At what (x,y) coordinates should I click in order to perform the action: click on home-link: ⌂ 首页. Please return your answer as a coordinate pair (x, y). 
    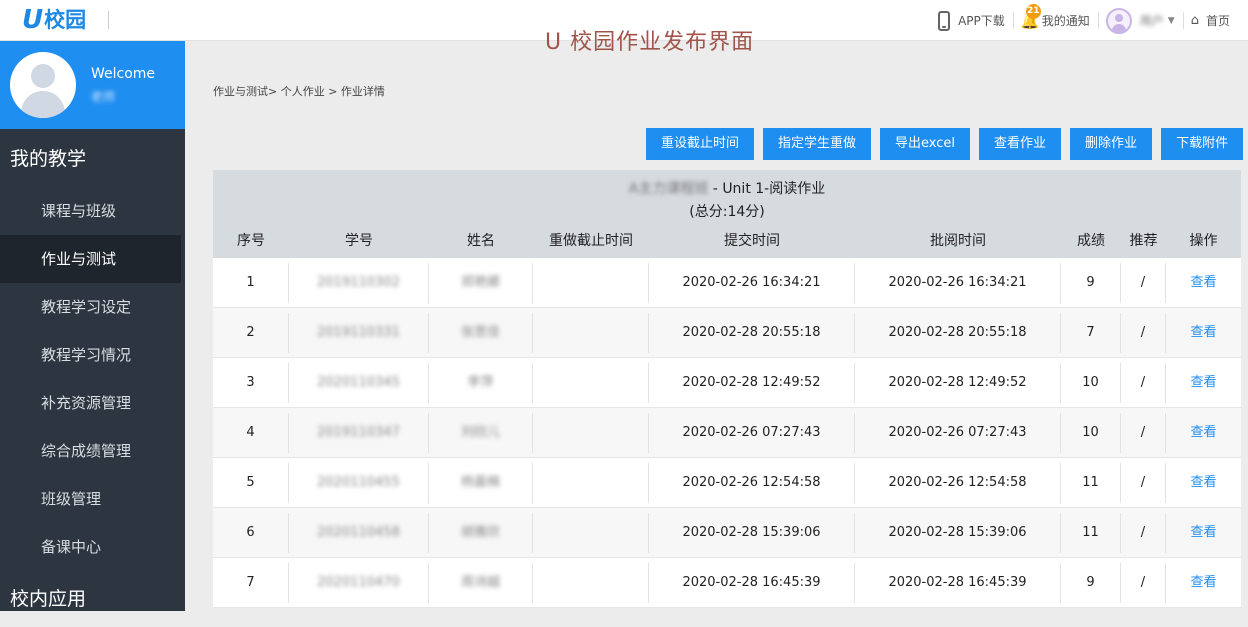
    Looking at the image, I should click on (1210, 20).